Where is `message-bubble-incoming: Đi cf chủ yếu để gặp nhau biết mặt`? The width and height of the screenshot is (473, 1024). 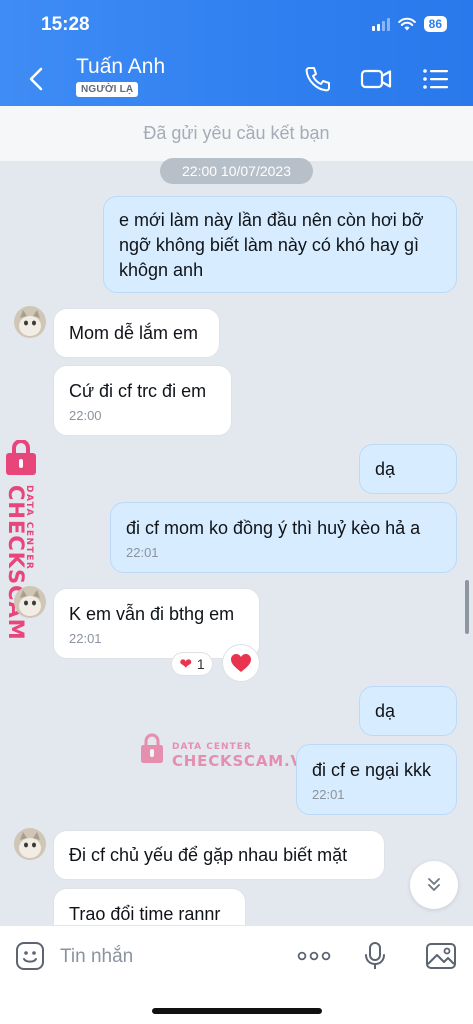
message-bubble-incoming: Đi cf chủ yếu để gặp nhau biết mặt is located at coordinates (219, 855).